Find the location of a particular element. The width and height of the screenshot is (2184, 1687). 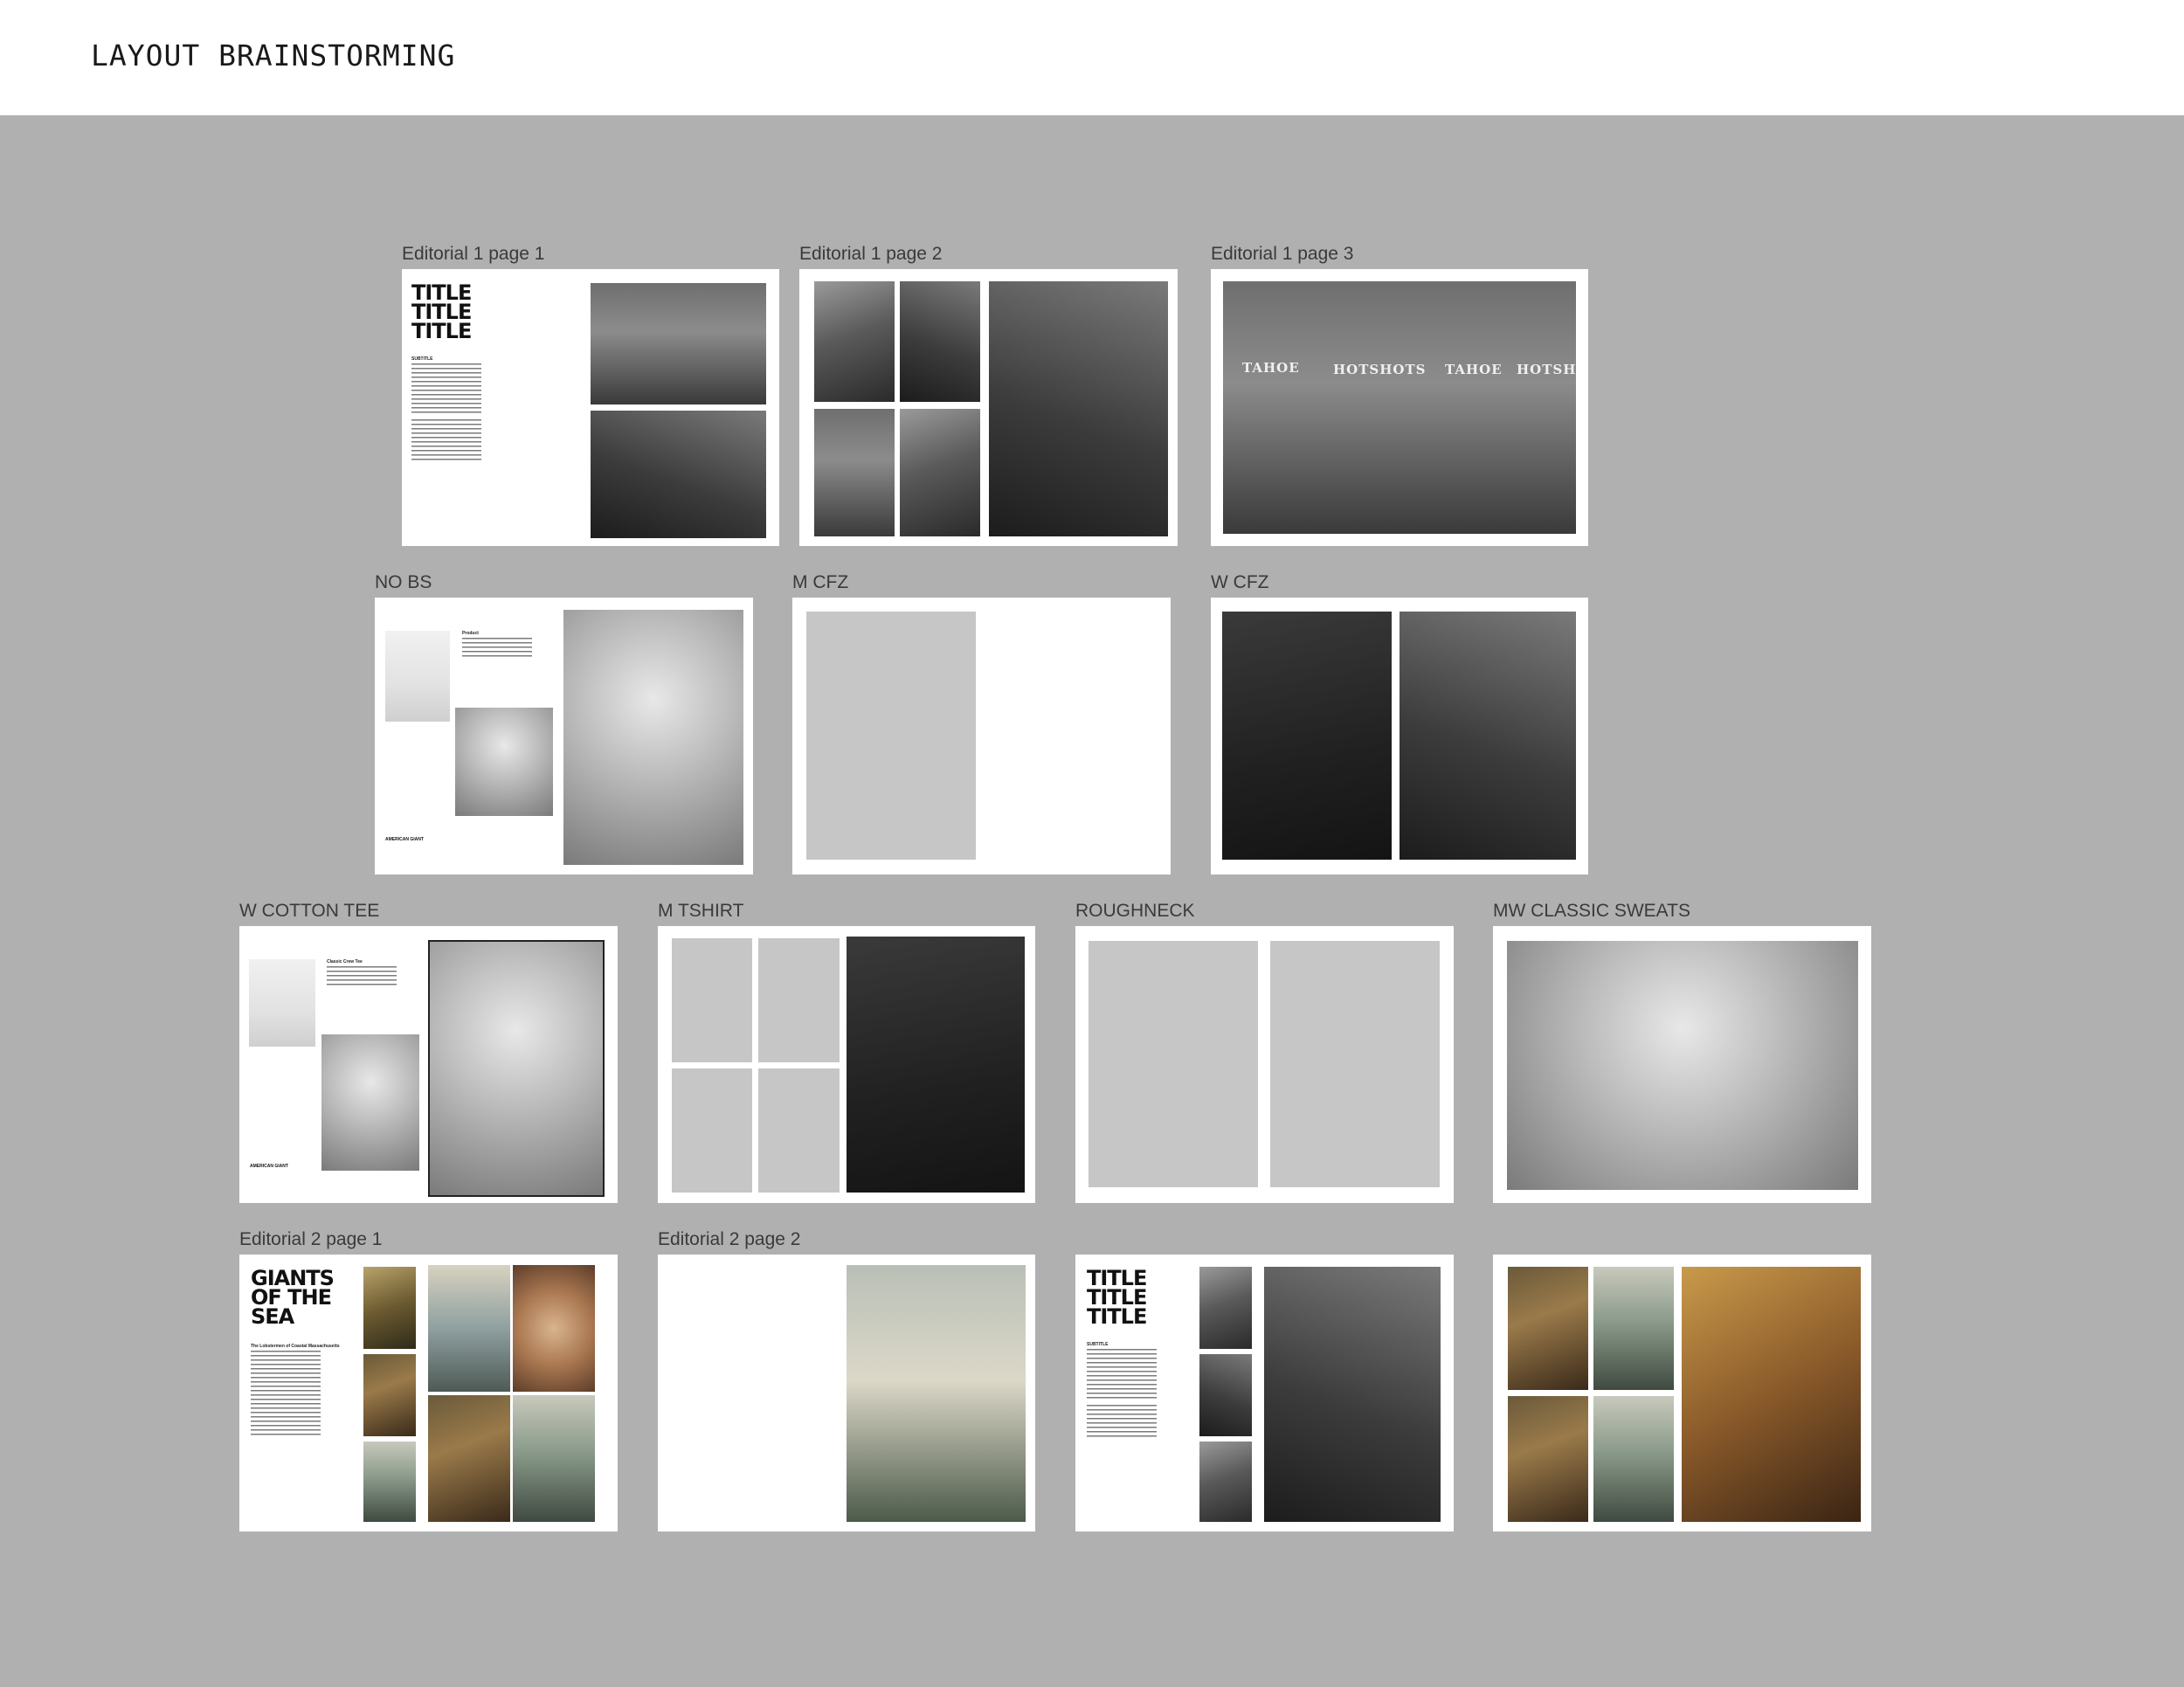

tee-fabric-photo is located at coordinates (282, 1003).